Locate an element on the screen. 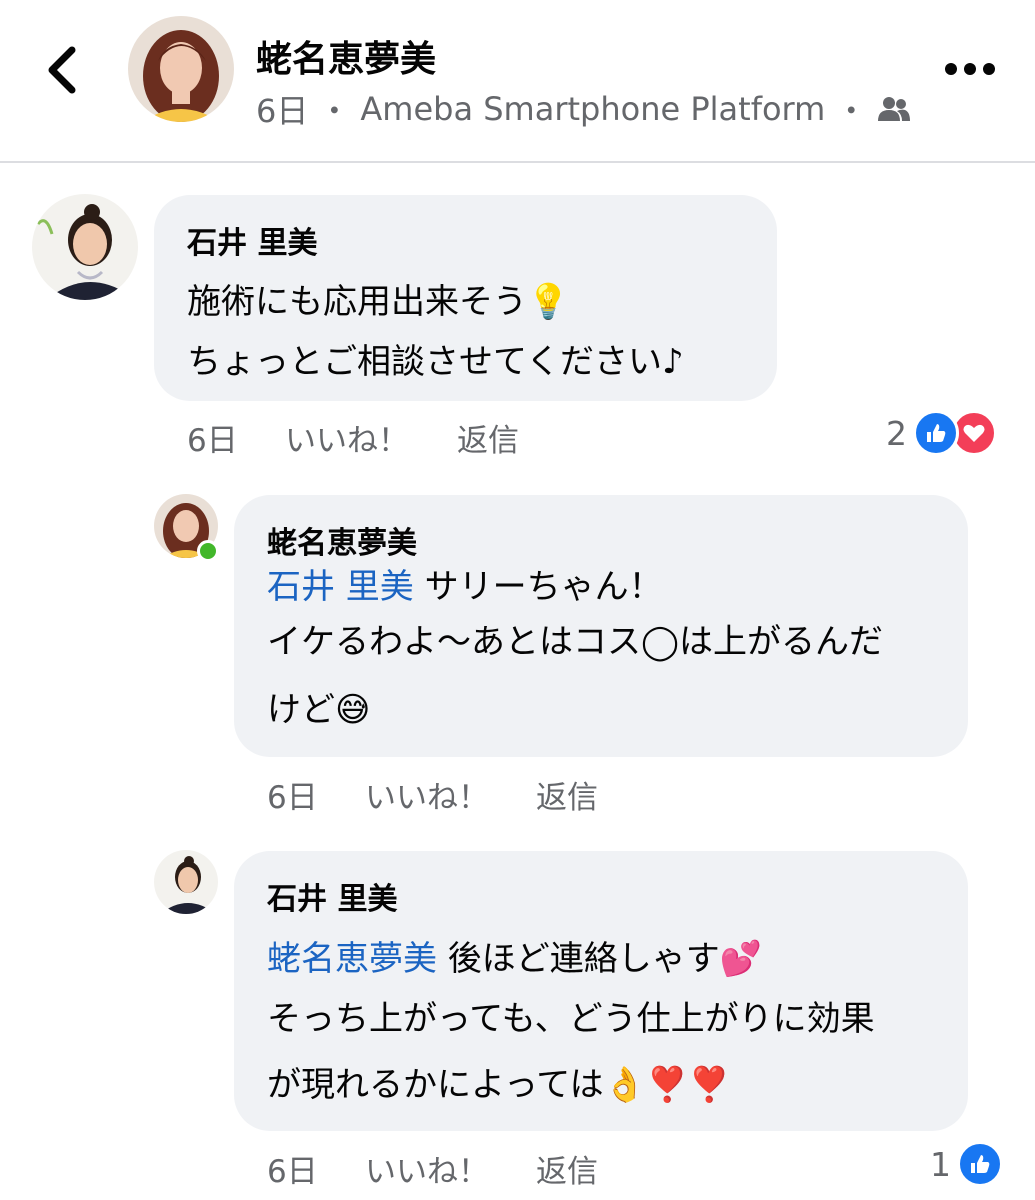 This screenshot has width=1035, height=1200. reaction-summary: 2 is located at coordinates (941, 433).